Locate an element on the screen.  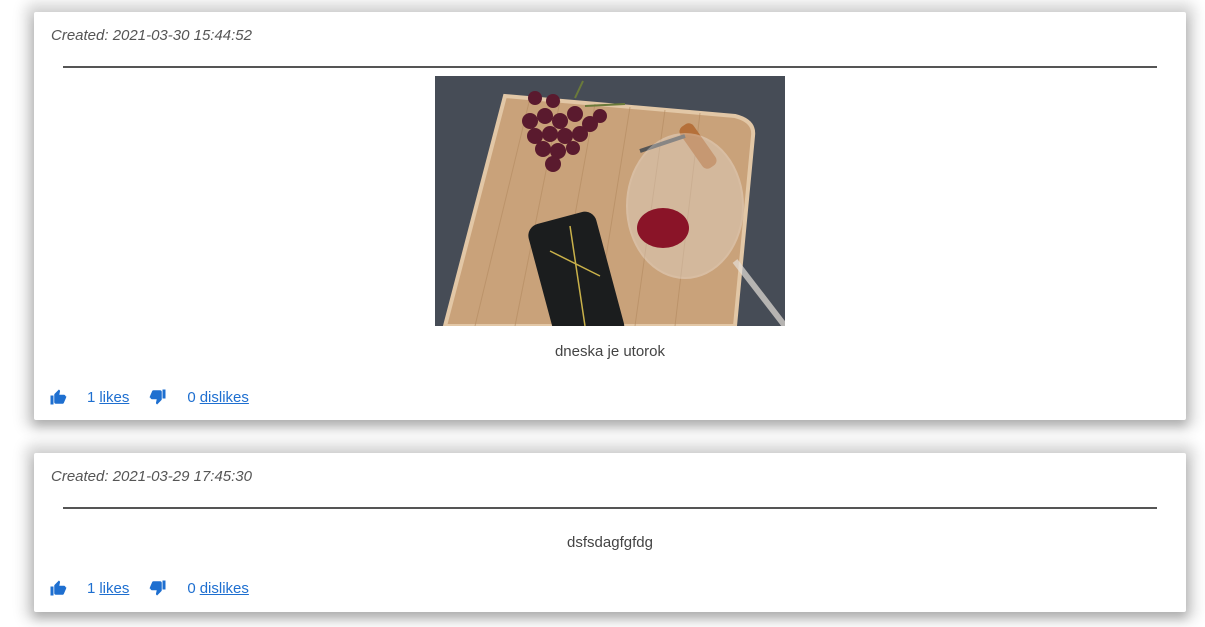
post-text: dsfsdagfgfdg is located at coordinates (610, 542).